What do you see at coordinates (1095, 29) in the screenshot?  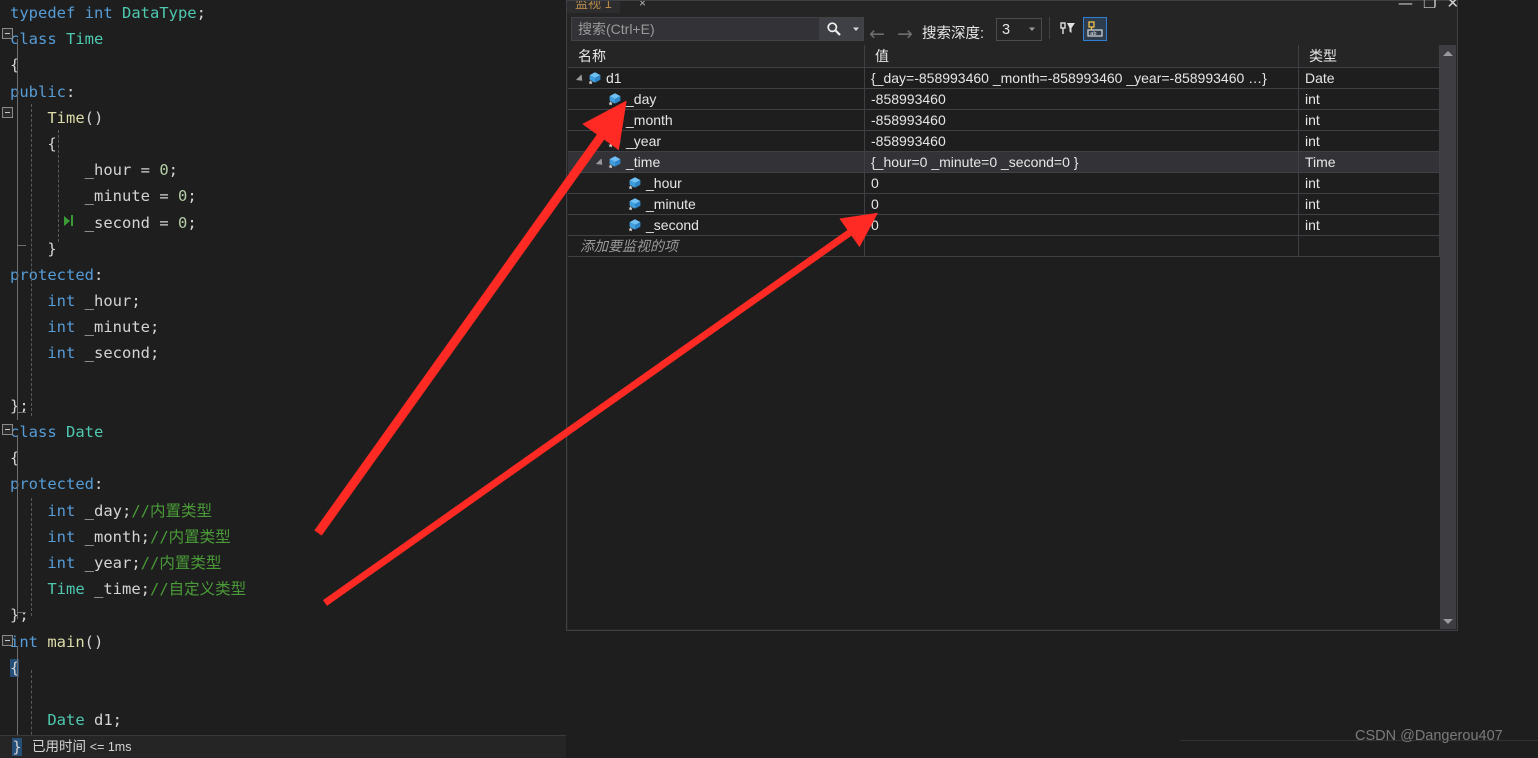 I see `hex-display-icon: ab` at bounding box center [1095, 29].